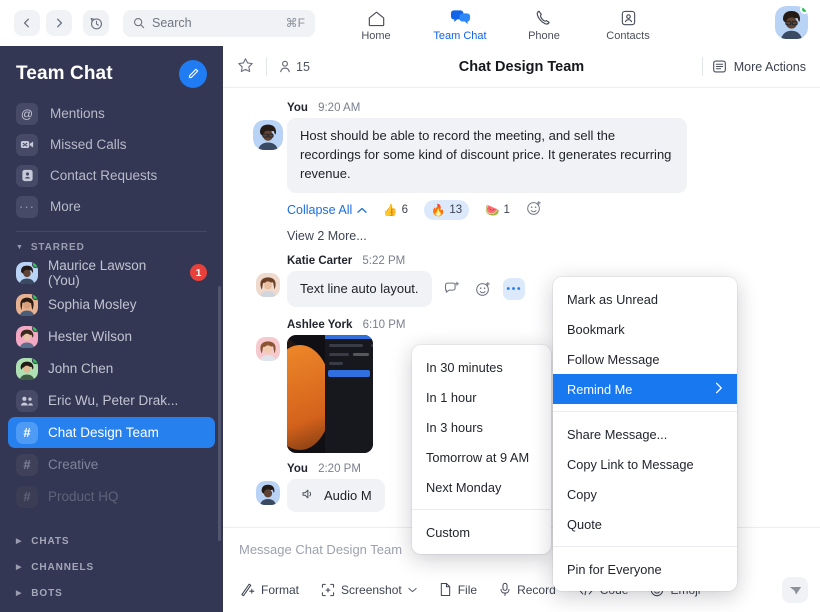 This screenshot has width=820, height=612. I want to click on message-reactions: Collapse All 👍 6 🔥 13 🍉 1, so click(544, 210).